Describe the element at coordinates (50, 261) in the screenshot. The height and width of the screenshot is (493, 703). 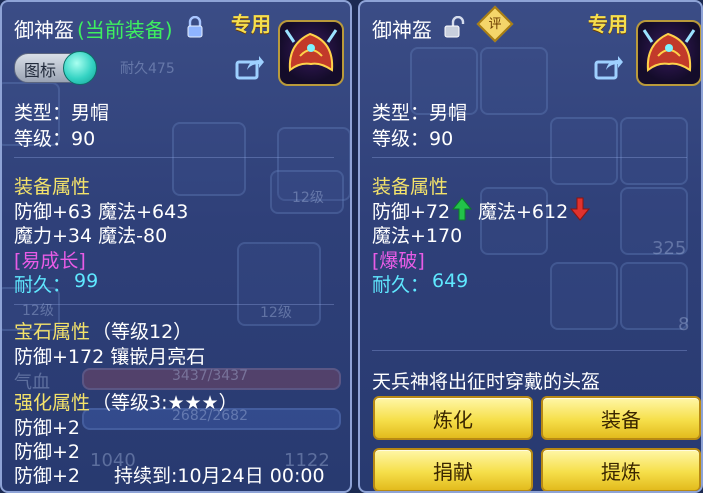
I see `trait-tag: [易成长]` at that location.